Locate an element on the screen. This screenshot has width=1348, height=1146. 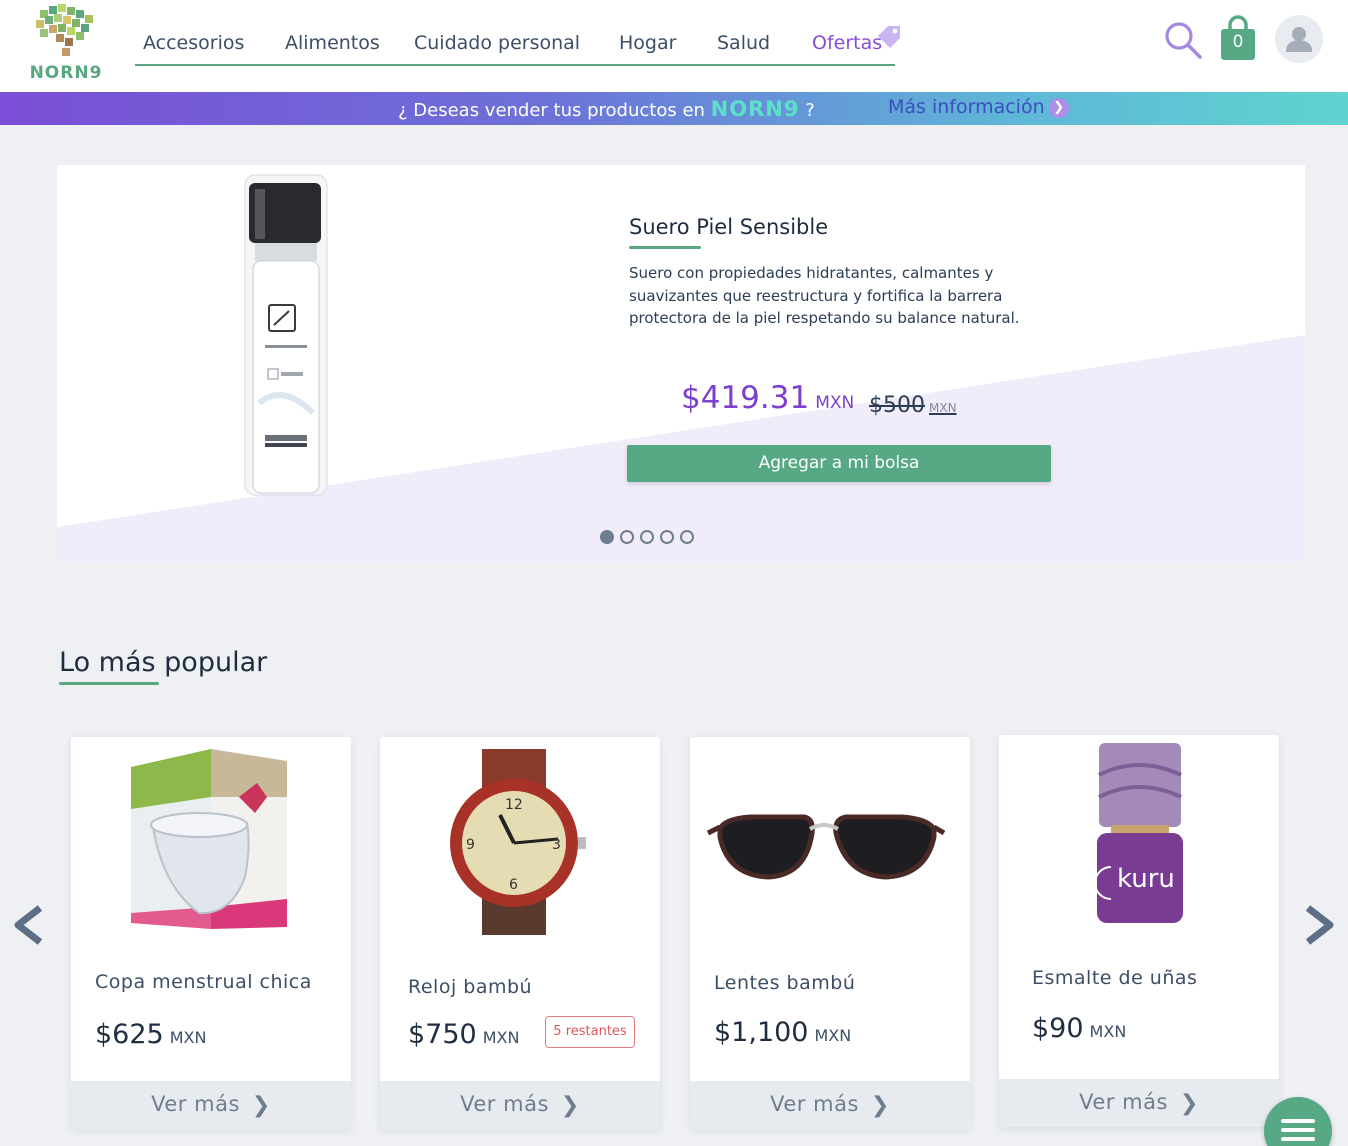
more-info-link: Más información ❯ is located at coordinates (978, 107).